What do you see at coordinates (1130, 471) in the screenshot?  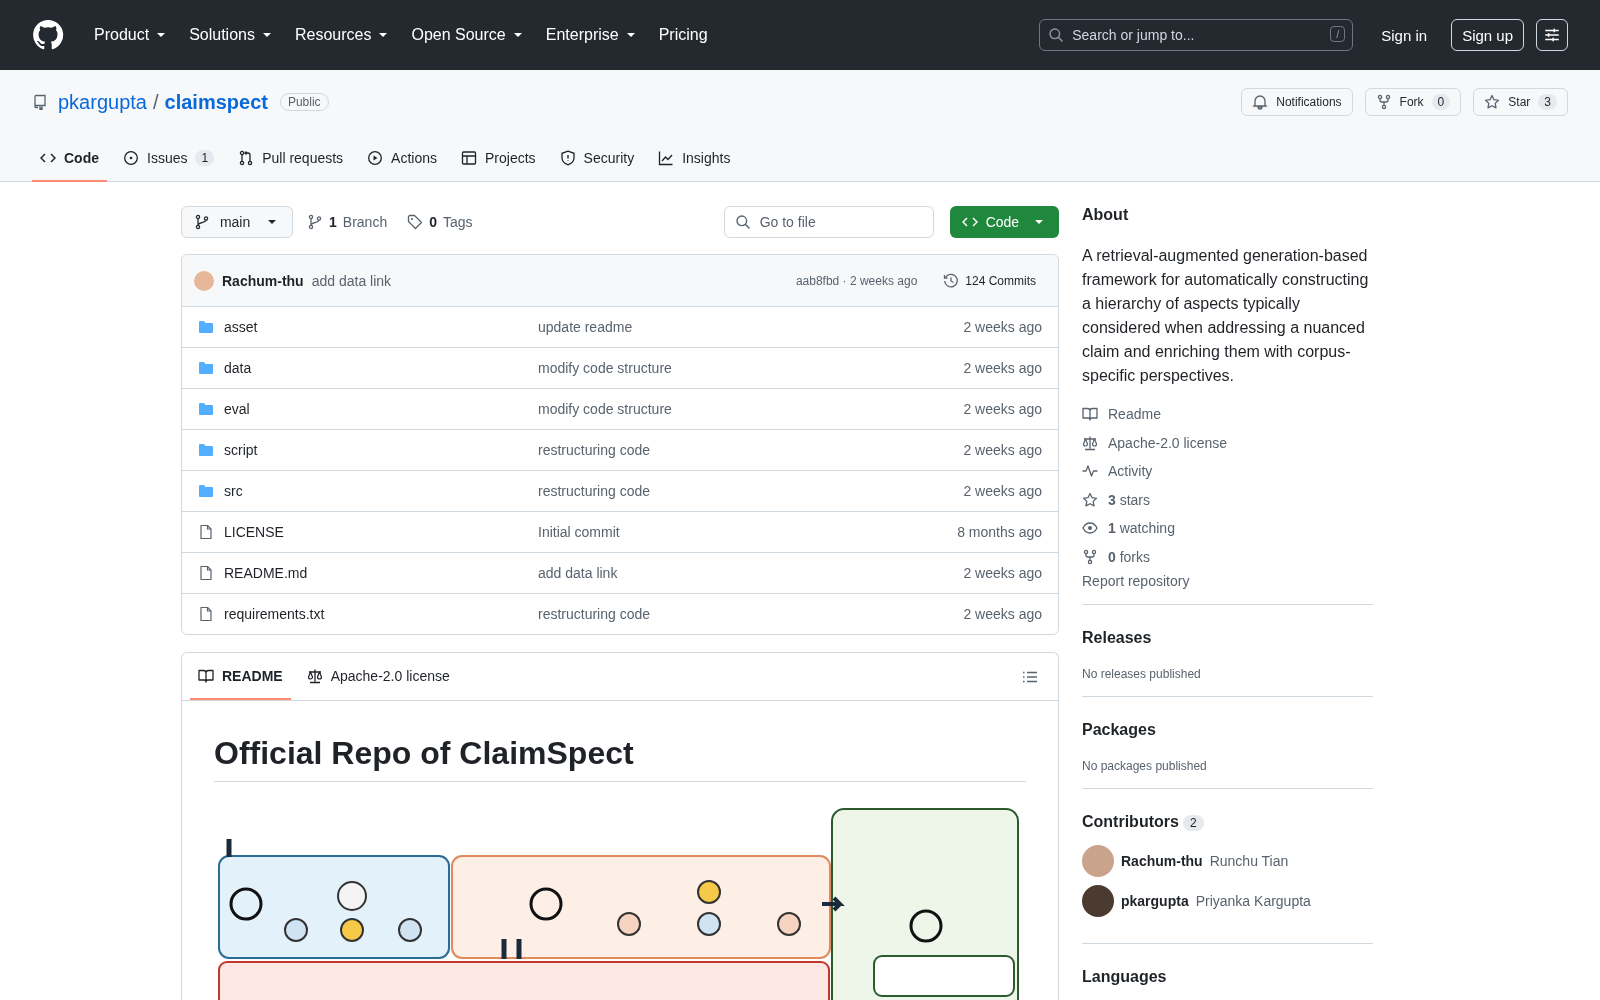 I see `about-link: Activity` at bounding box center [1130, 471].